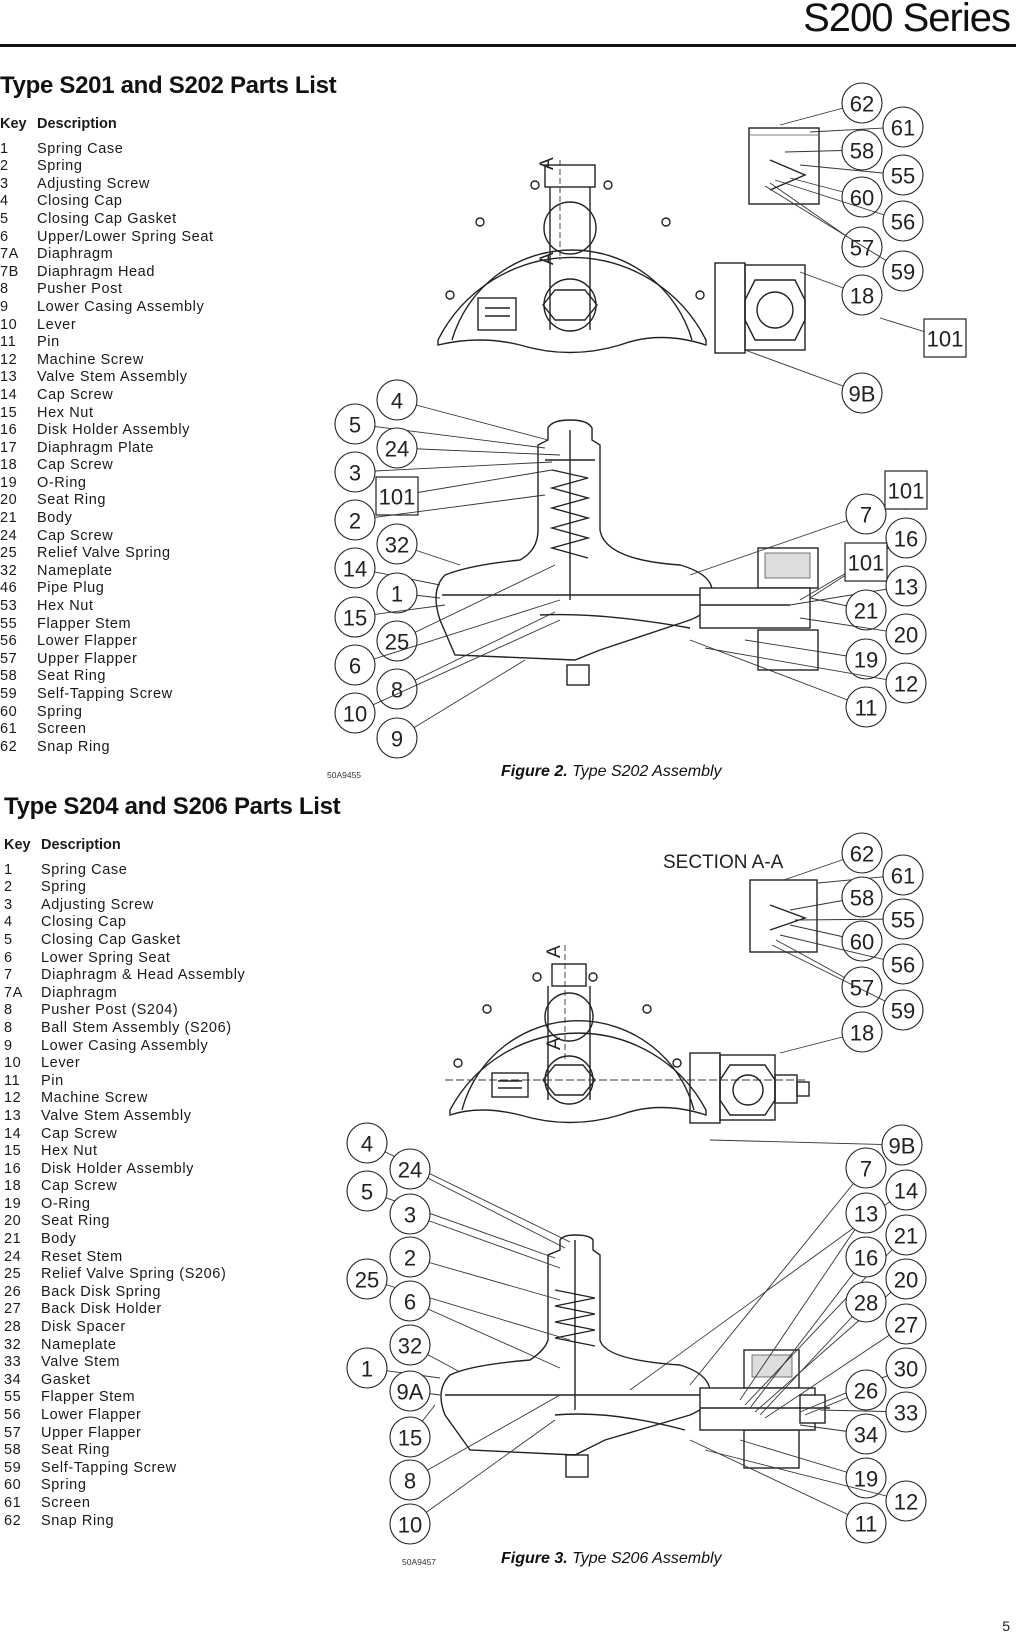  Describe the element at coordinates (410, 1525) in the screenshot. I see `callout-label: 10` at that location.